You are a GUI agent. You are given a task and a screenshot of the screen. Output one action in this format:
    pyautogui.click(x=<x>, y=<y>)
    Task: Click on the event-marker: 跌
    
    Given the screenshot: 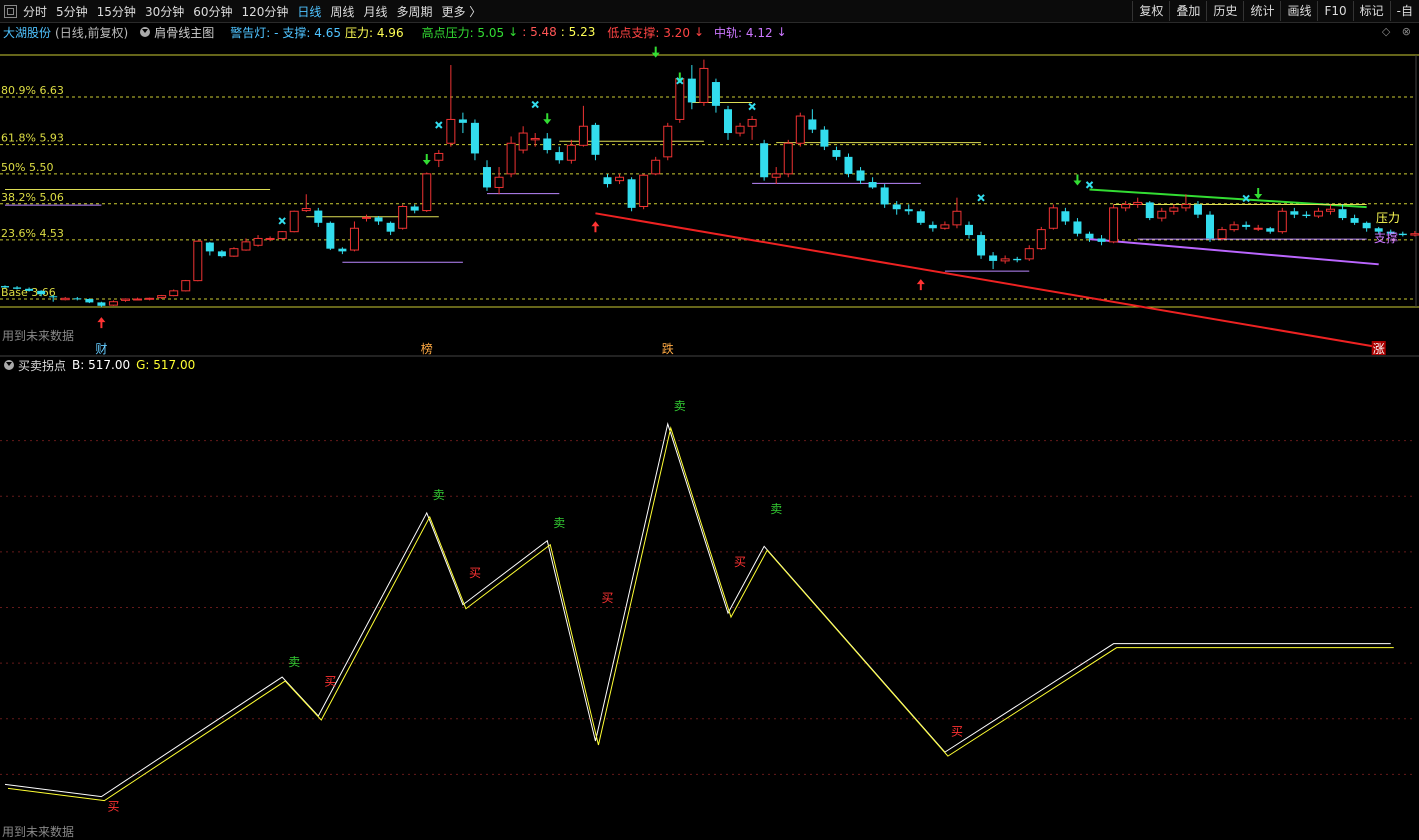 What is the action you would take?
    pyautogui.click(x=668, y=348)
    